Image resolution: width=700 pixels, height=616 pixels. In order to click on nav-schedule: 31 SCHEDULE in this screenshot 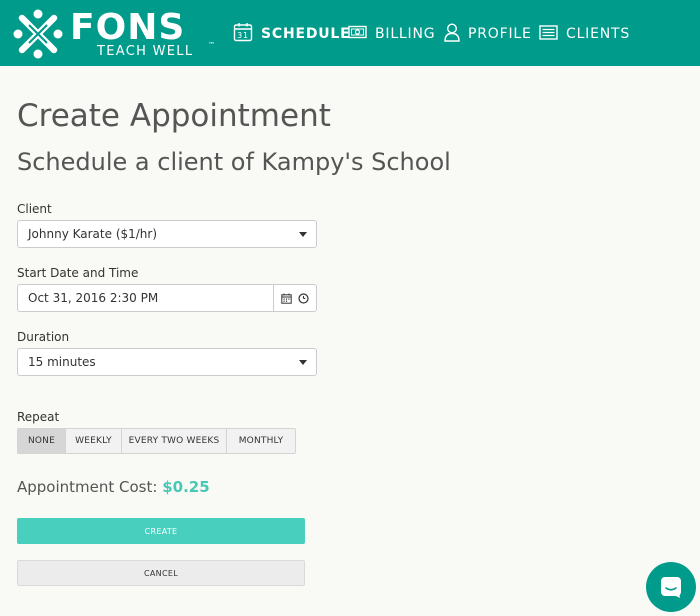, I will do `click(292, 34)`.